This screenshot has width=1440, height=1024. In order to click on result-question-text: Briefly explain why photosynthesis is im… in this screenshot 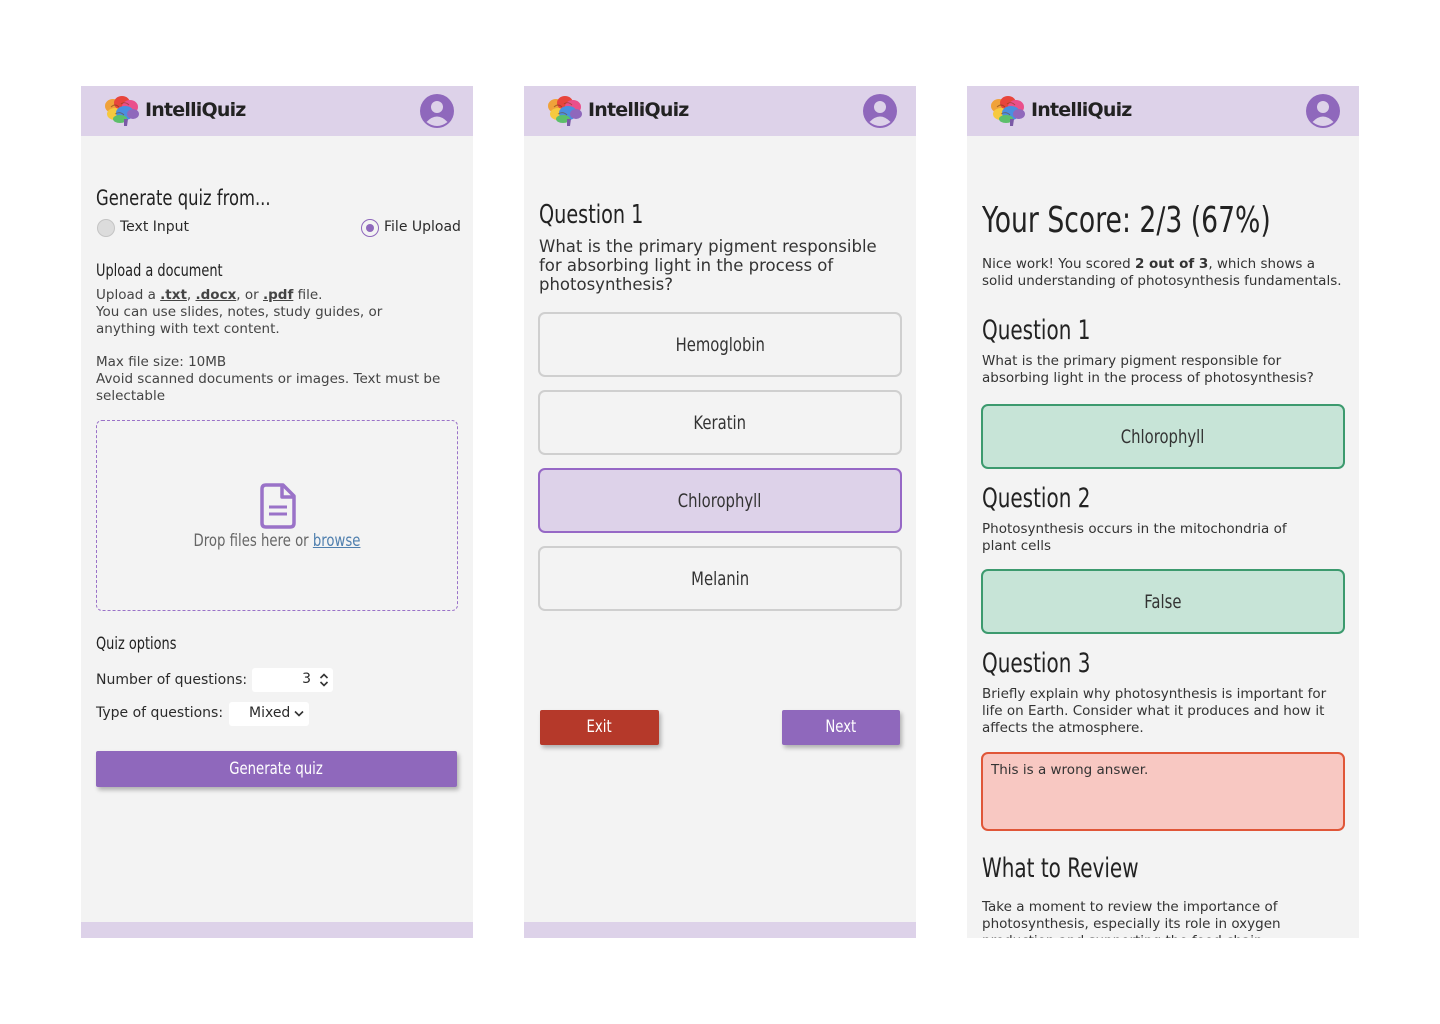, I will do `click(1154, 711)`.